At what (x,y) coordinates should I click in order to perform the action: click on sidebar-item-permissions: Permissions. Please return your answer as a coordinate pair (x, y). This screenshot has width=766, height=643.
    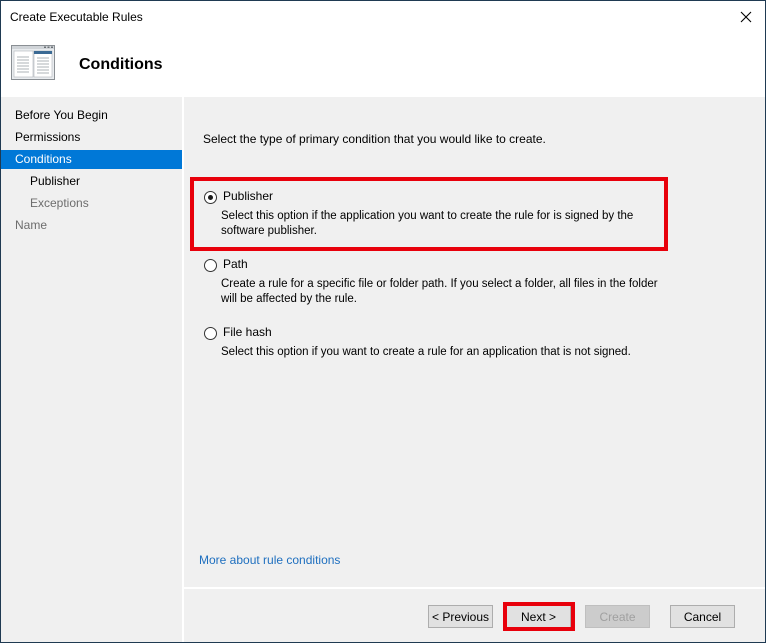
    Looking at the image, I should click on (91, 137).